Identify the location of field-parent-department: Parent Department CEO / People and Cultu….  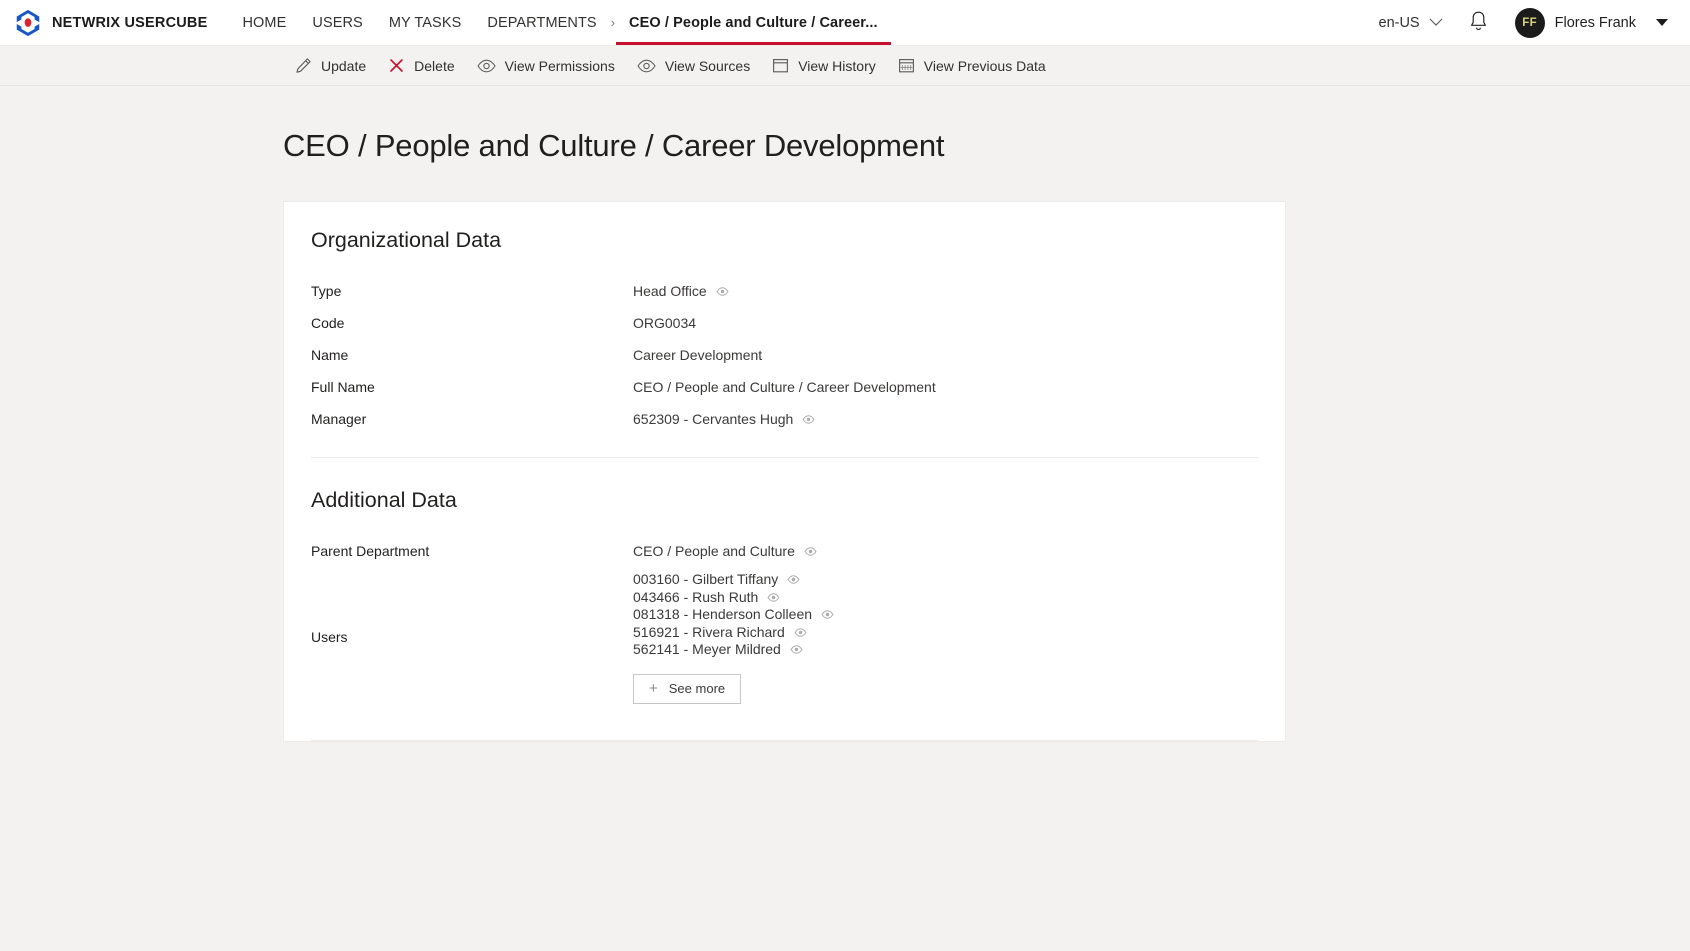
(784, 551).